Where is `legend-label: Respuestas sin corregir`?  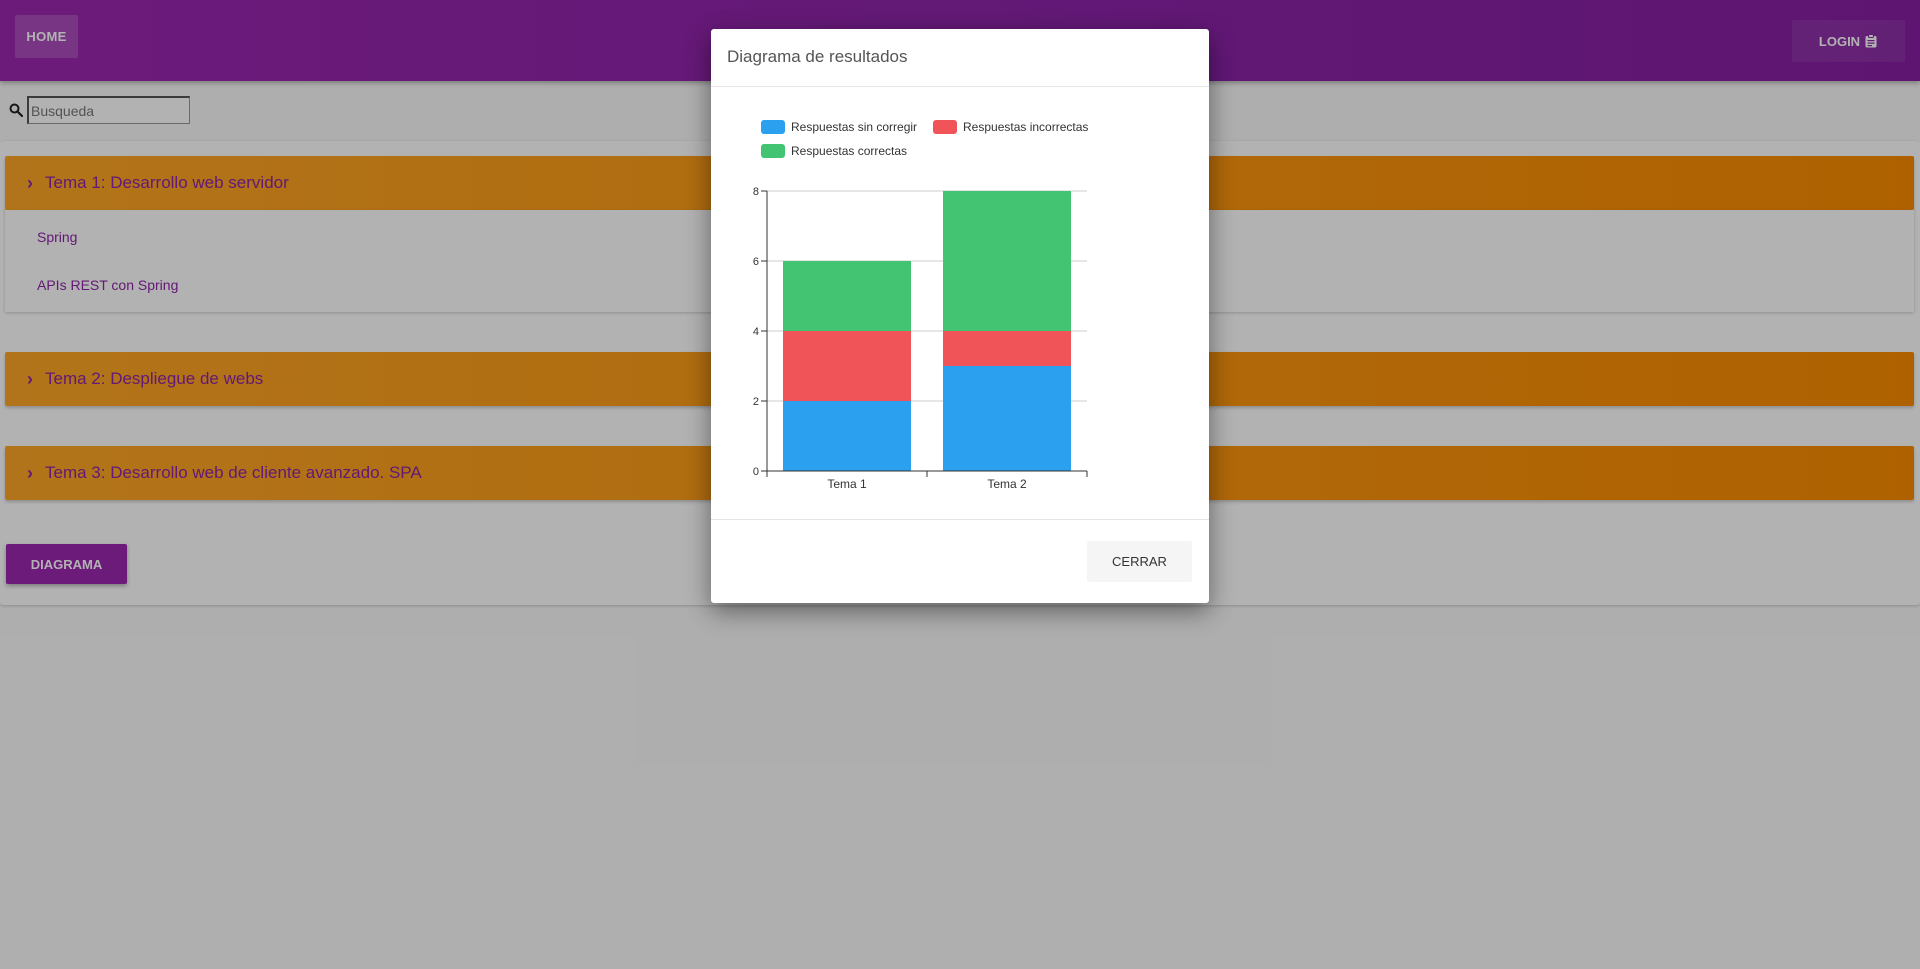 legend-label: Respuestas sin corregir is located at coordinates (854, 127).